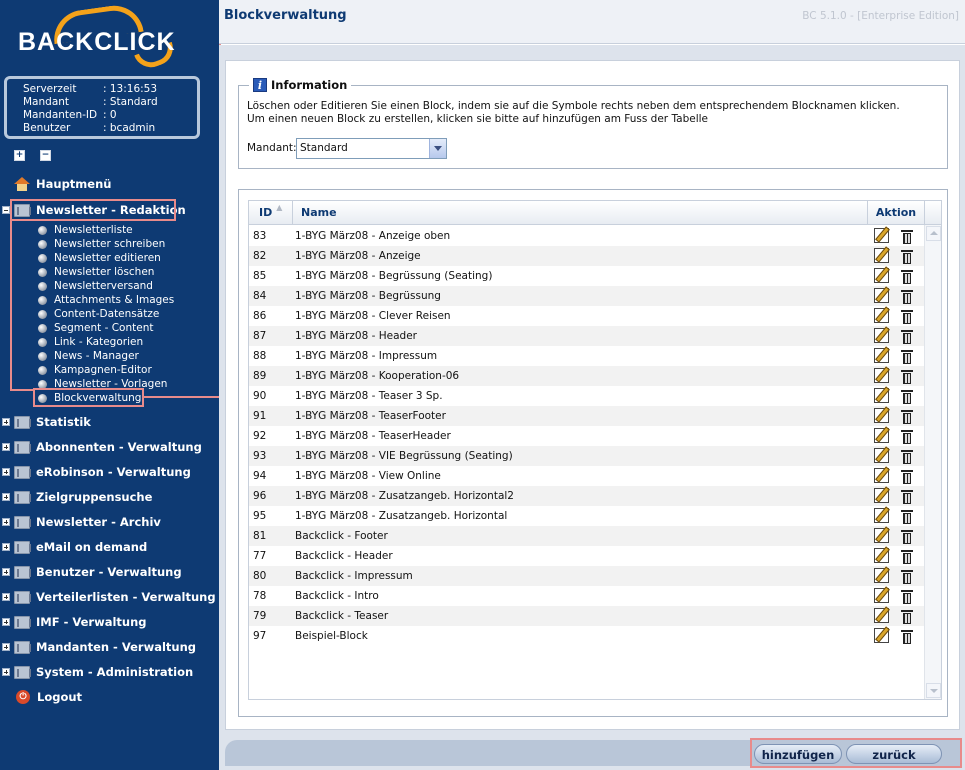 The image size is (965, 770). I want to click on submenu-item: Newsletter editieren, so click(99, 258).